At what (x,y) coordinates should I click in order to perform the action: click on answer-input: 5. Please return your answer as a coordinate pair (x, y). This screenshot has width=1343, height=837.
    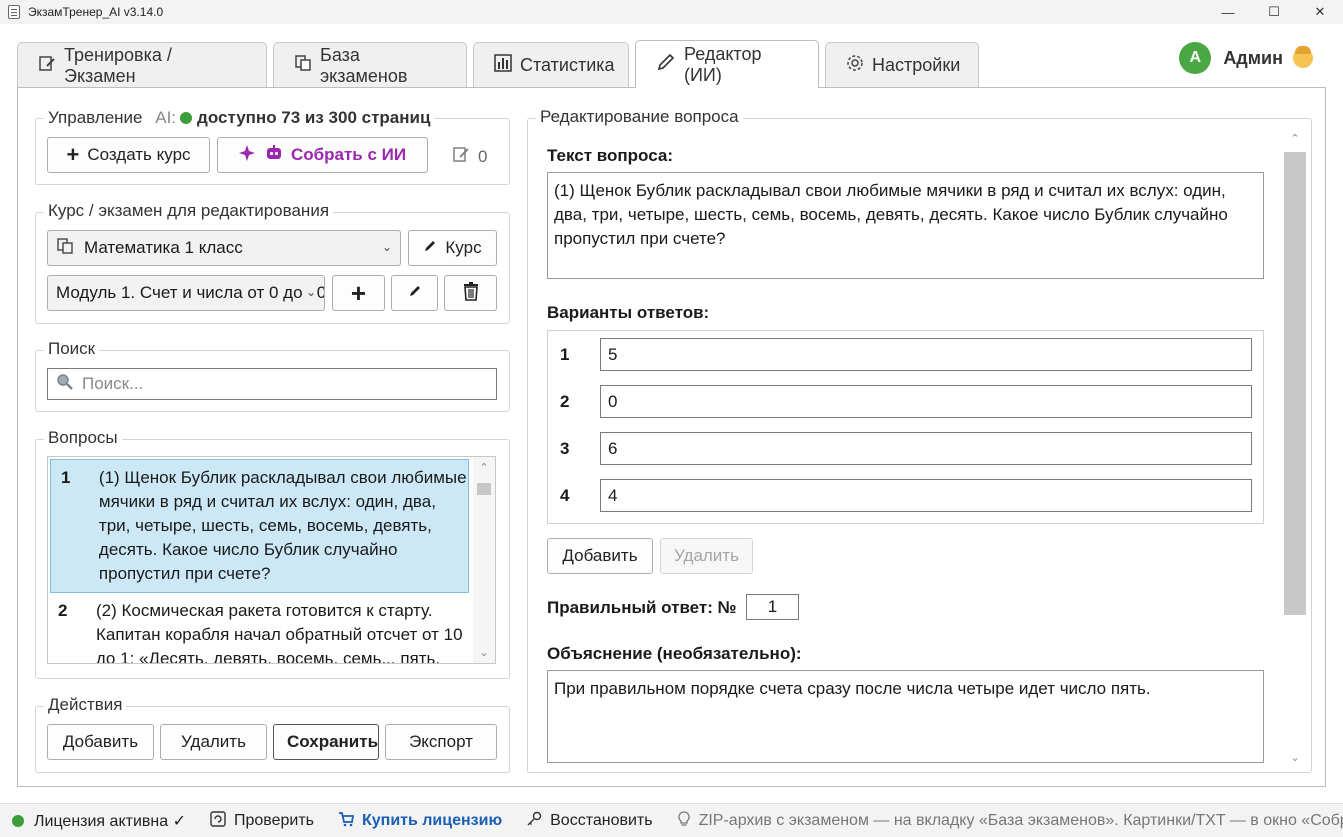
    Looking at the image, I should click on (926, 354).